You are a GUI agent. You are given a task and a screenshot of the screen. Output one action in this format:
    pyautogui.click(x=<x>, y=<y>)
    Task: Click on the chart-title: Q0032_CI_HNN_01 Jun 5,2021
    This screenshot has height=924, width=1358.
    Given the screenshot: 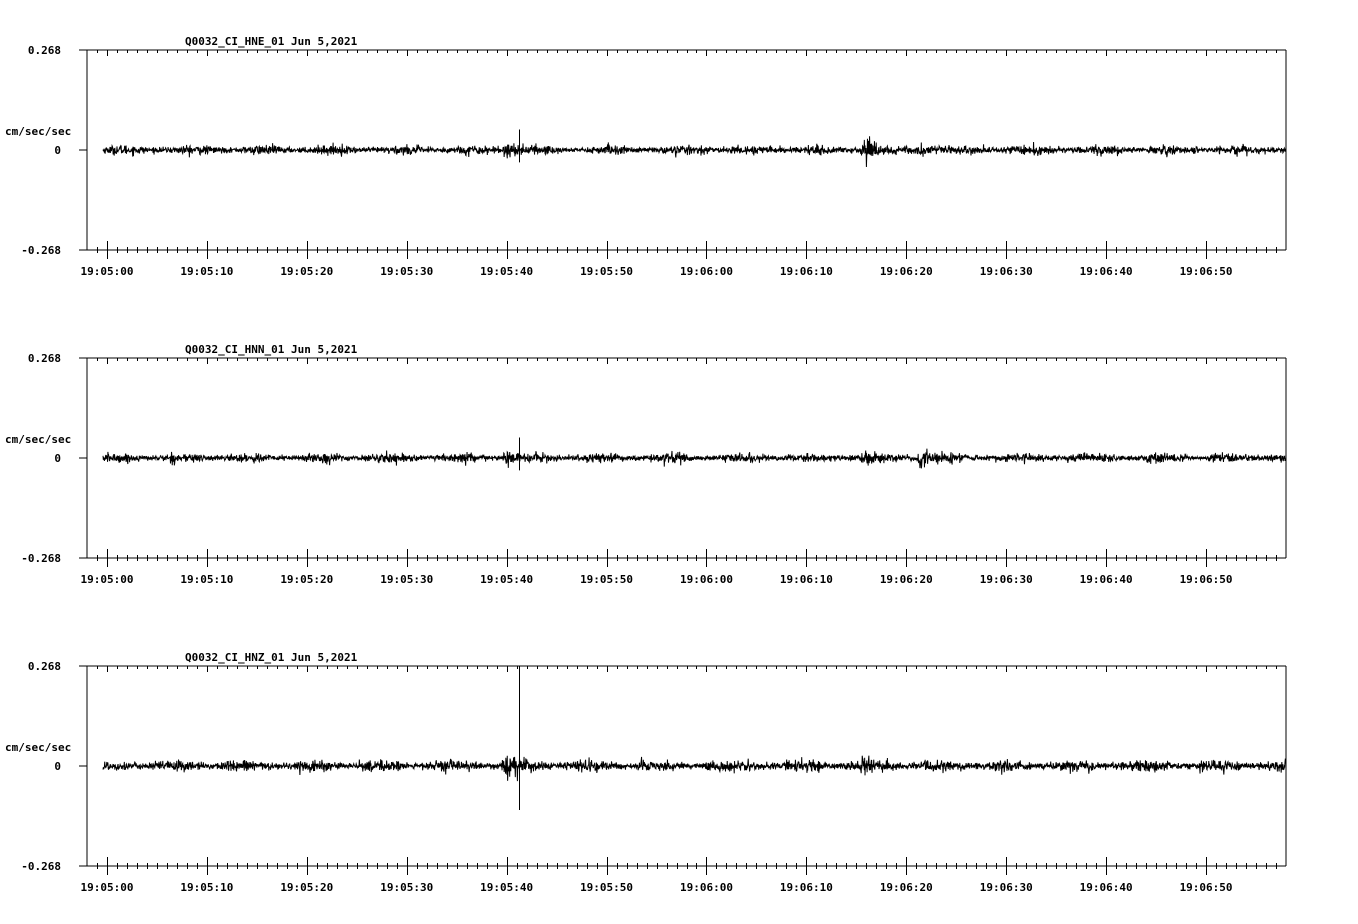 What is the action you would take?
    pyautogui.click(x=271, y=349)
    